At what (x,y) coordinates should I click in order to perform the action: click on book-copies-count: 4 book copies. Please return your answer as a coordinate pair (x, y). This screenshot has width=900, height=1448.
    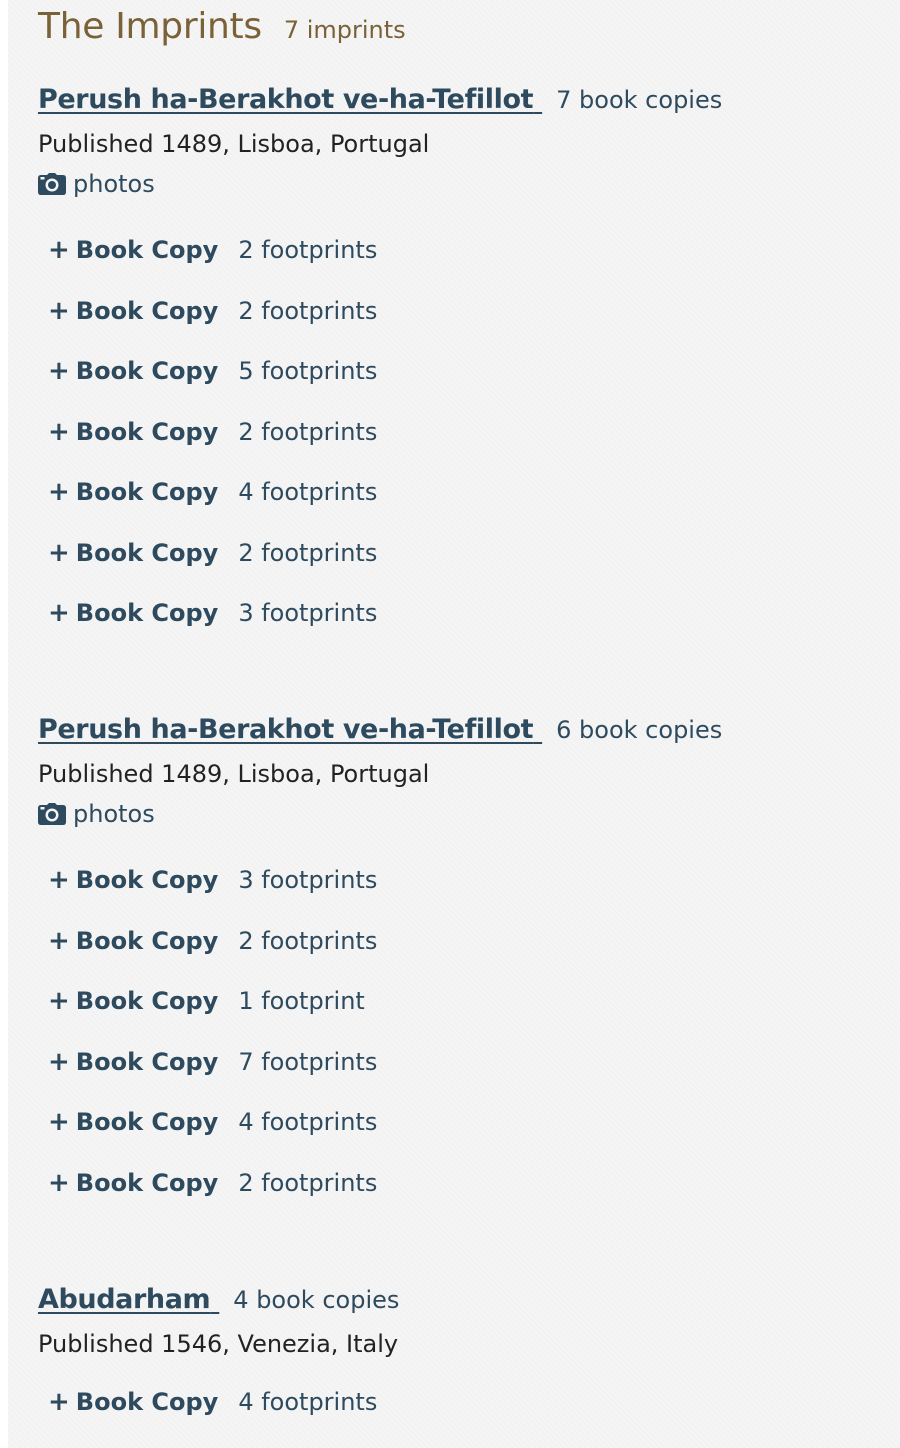
    Looking at the image, I should click on (316, 1300).